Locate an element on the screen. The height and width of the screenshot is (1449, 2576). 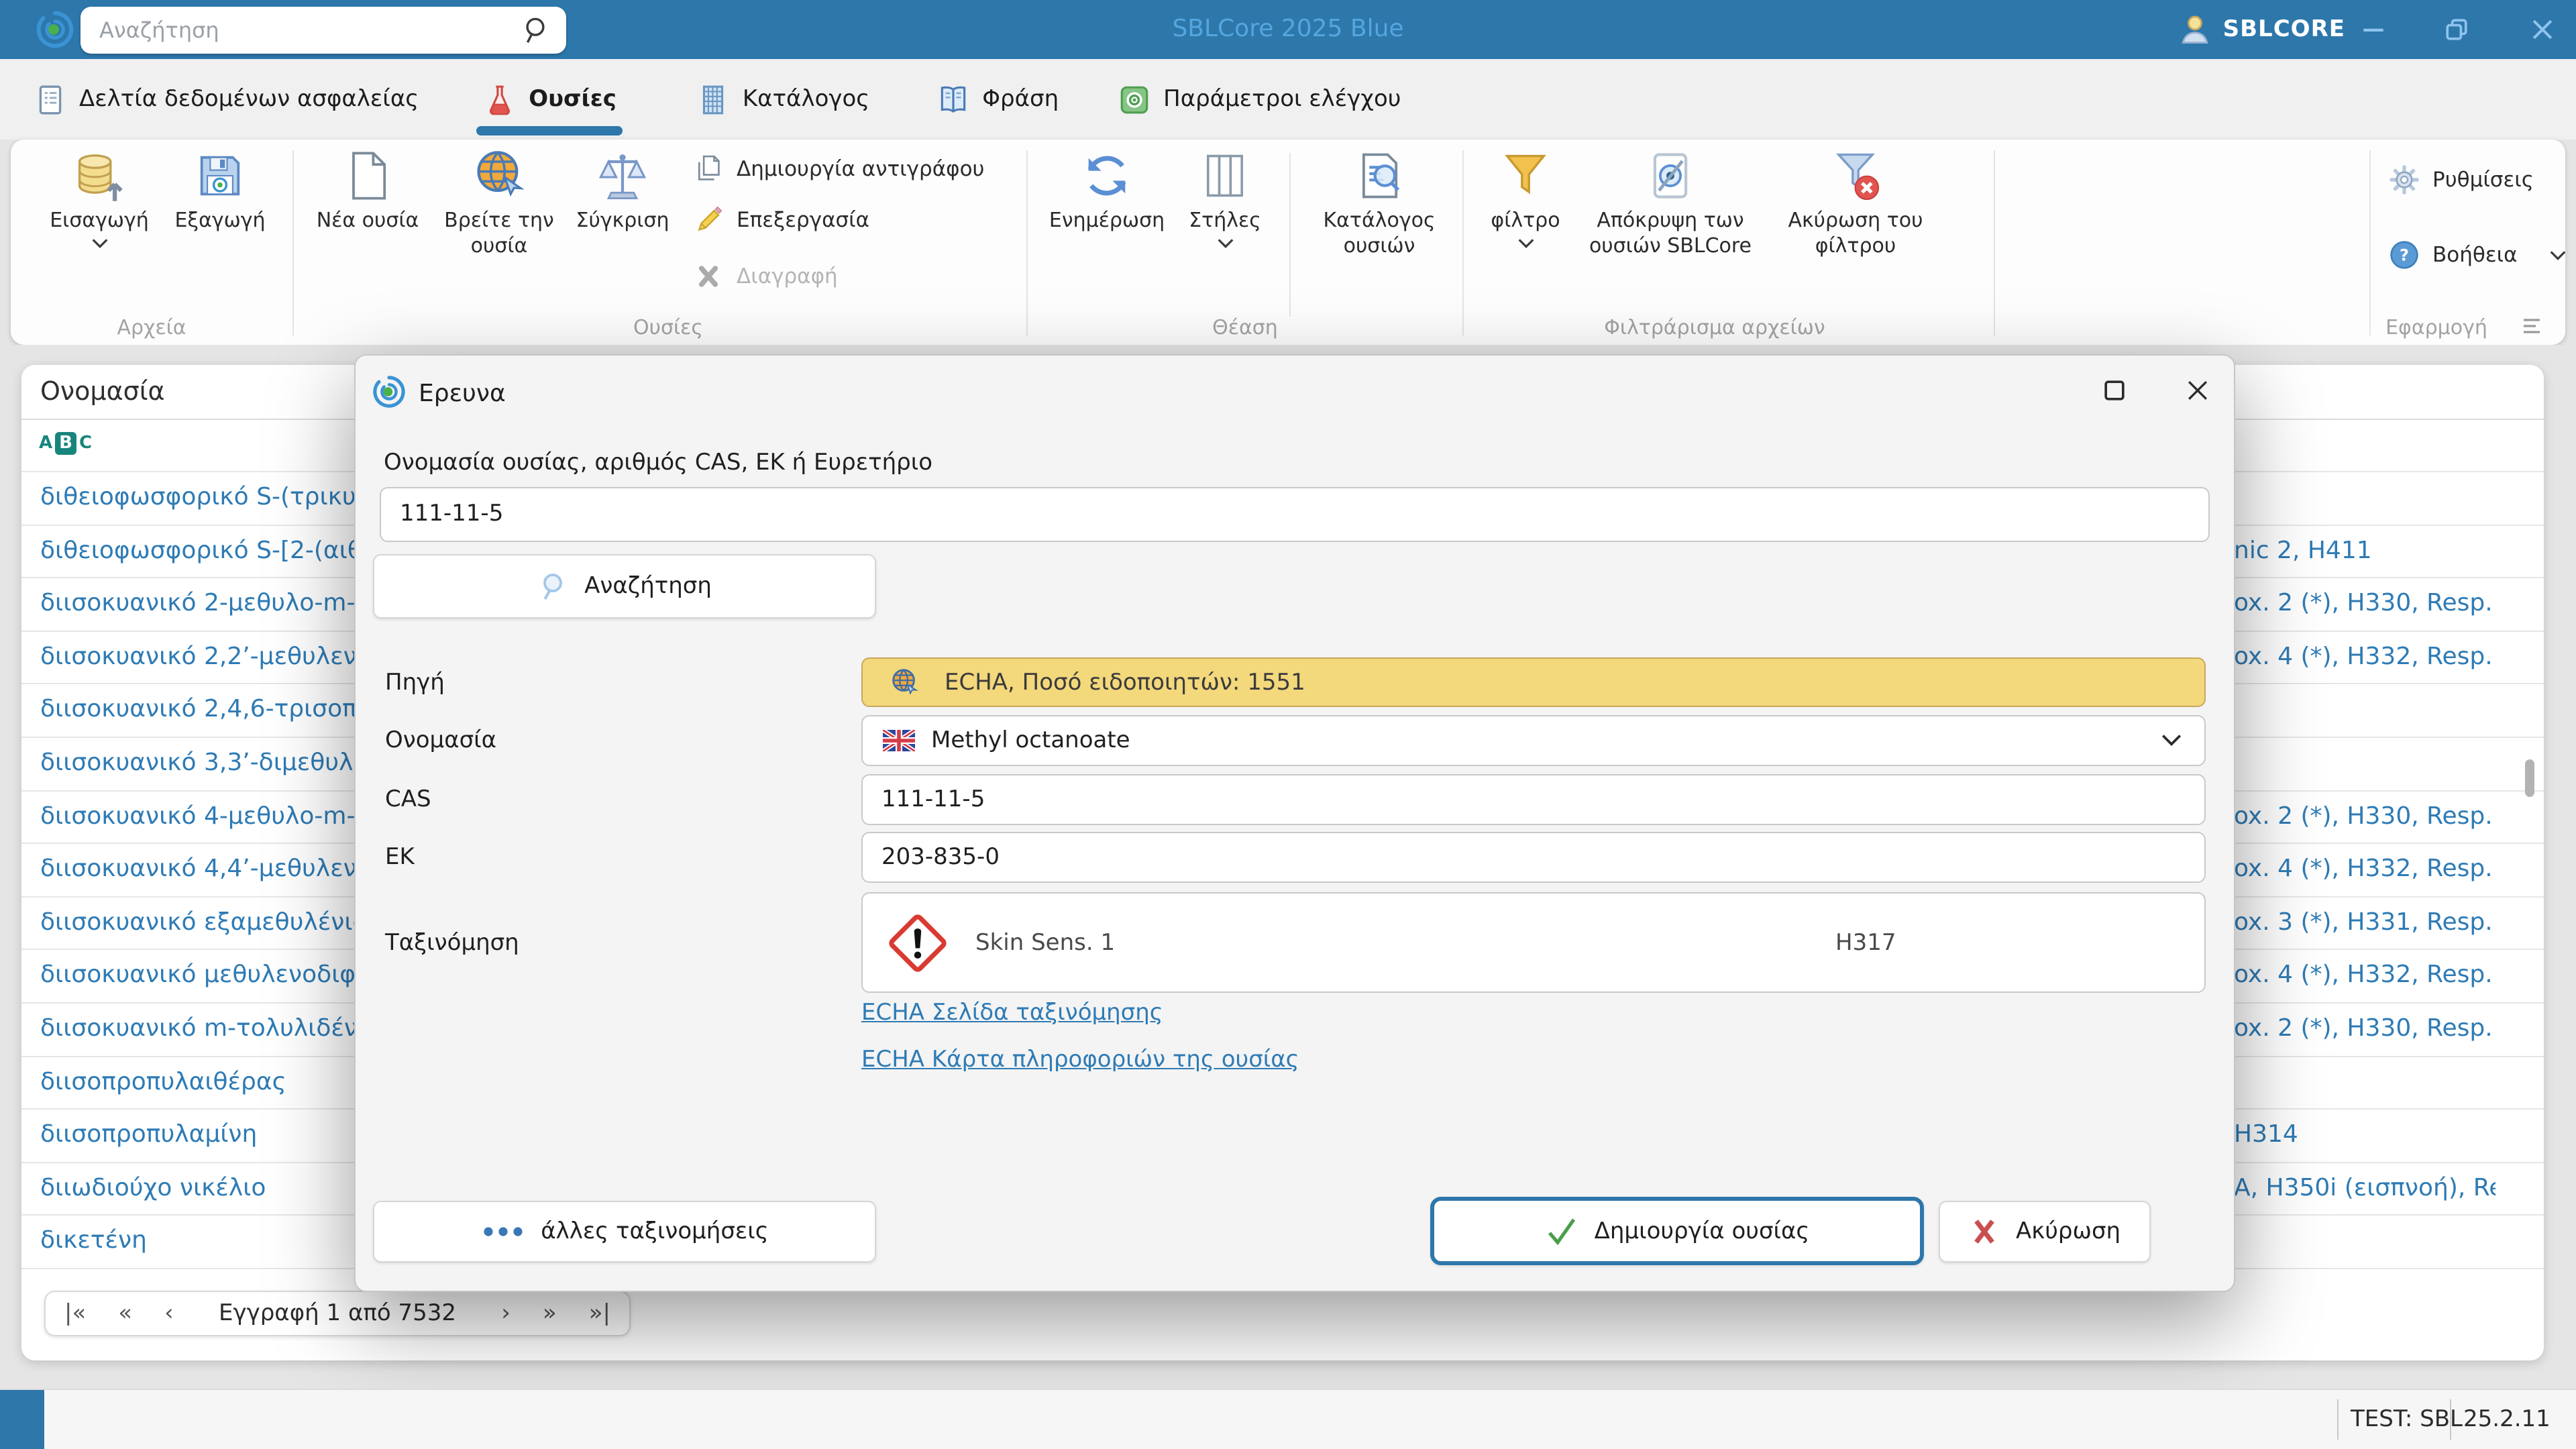
classification-code: H317 is located at coordinates (1865, 942).